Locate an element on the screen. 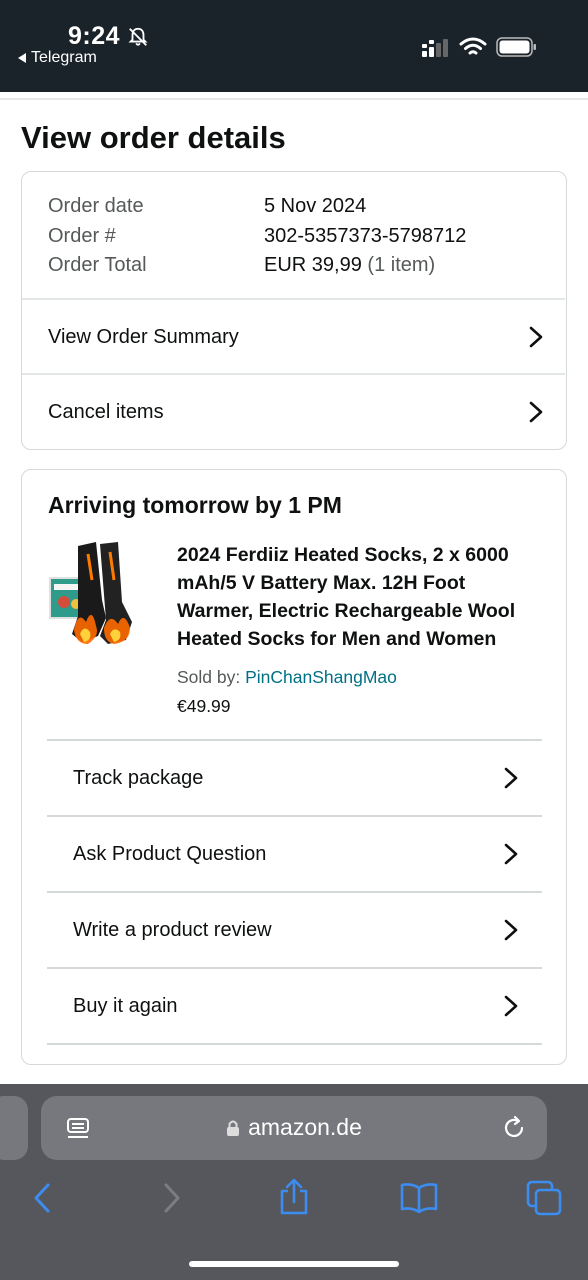 Image resolution: width=588 pixels, height=1280 pixels. order-total-value: EUR 39,99 (1 item) is located at coordinates (349, 266).